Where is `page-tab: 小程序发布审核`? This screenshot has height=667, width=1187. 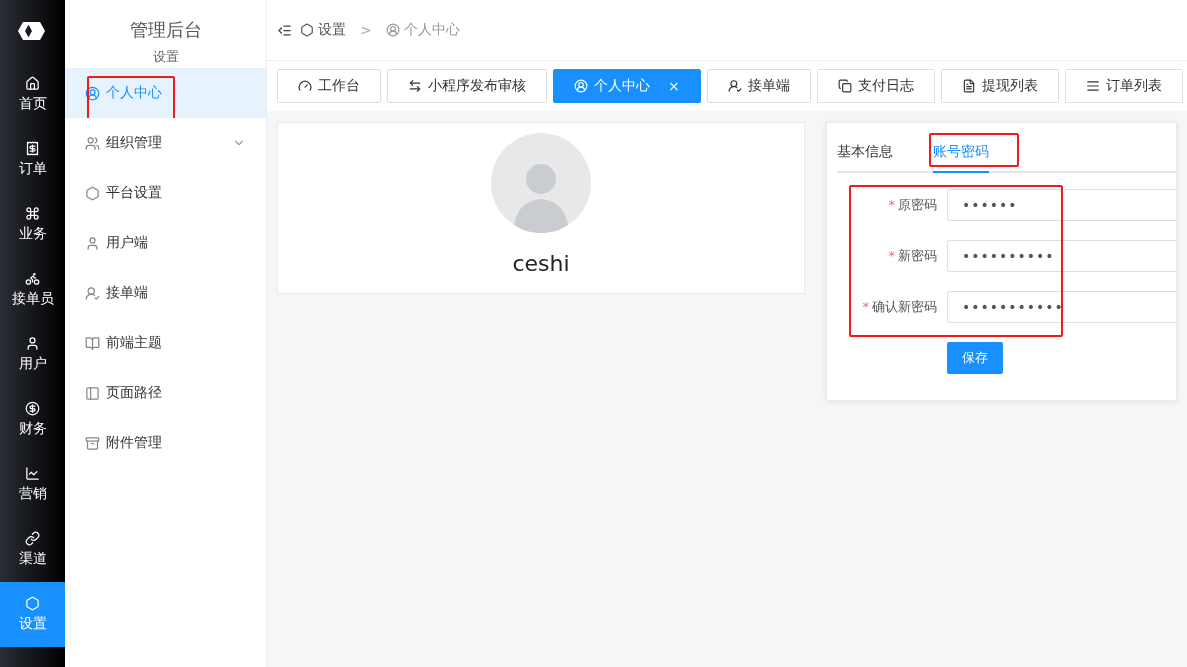
page-tab: 小程序发布审核 is located at coordinates (467, 86).